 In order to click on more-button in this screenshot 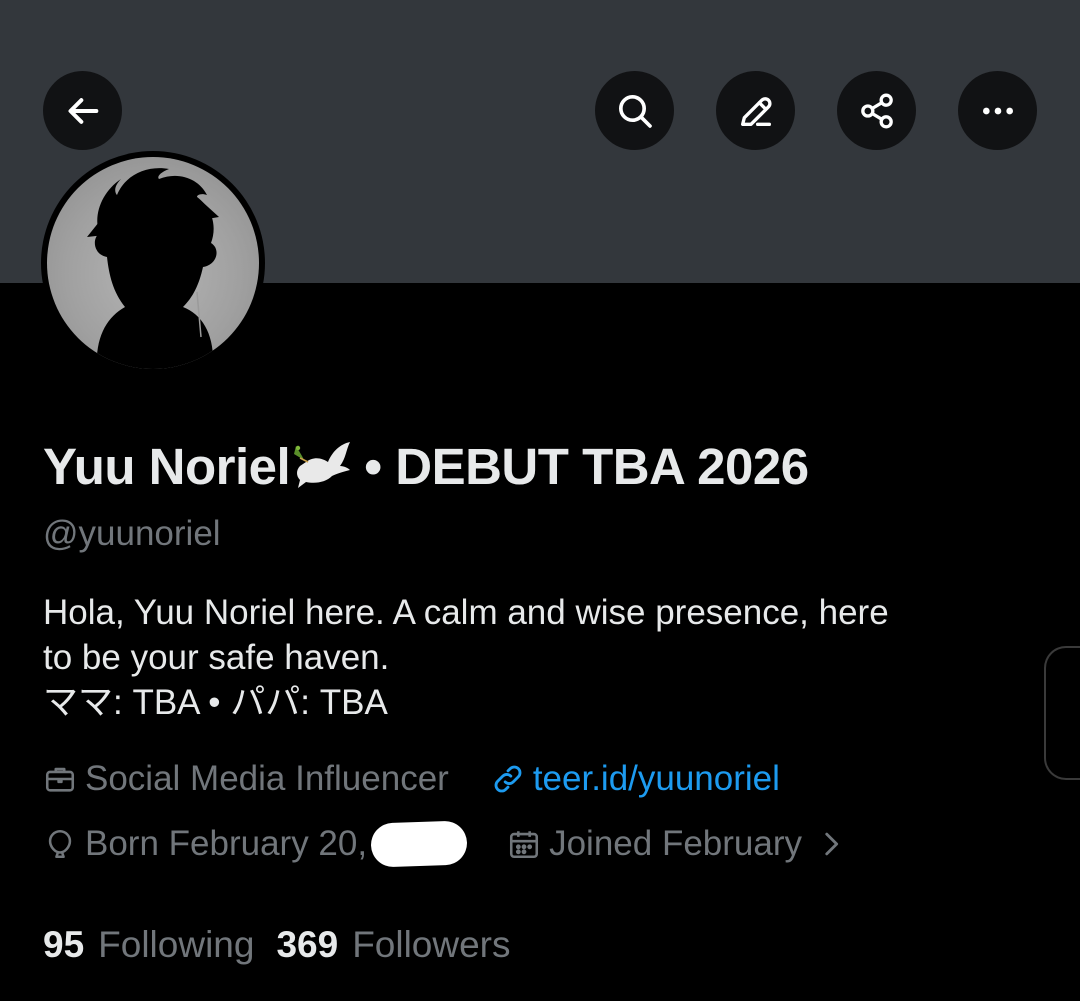, I will do `click(997, 110)`.